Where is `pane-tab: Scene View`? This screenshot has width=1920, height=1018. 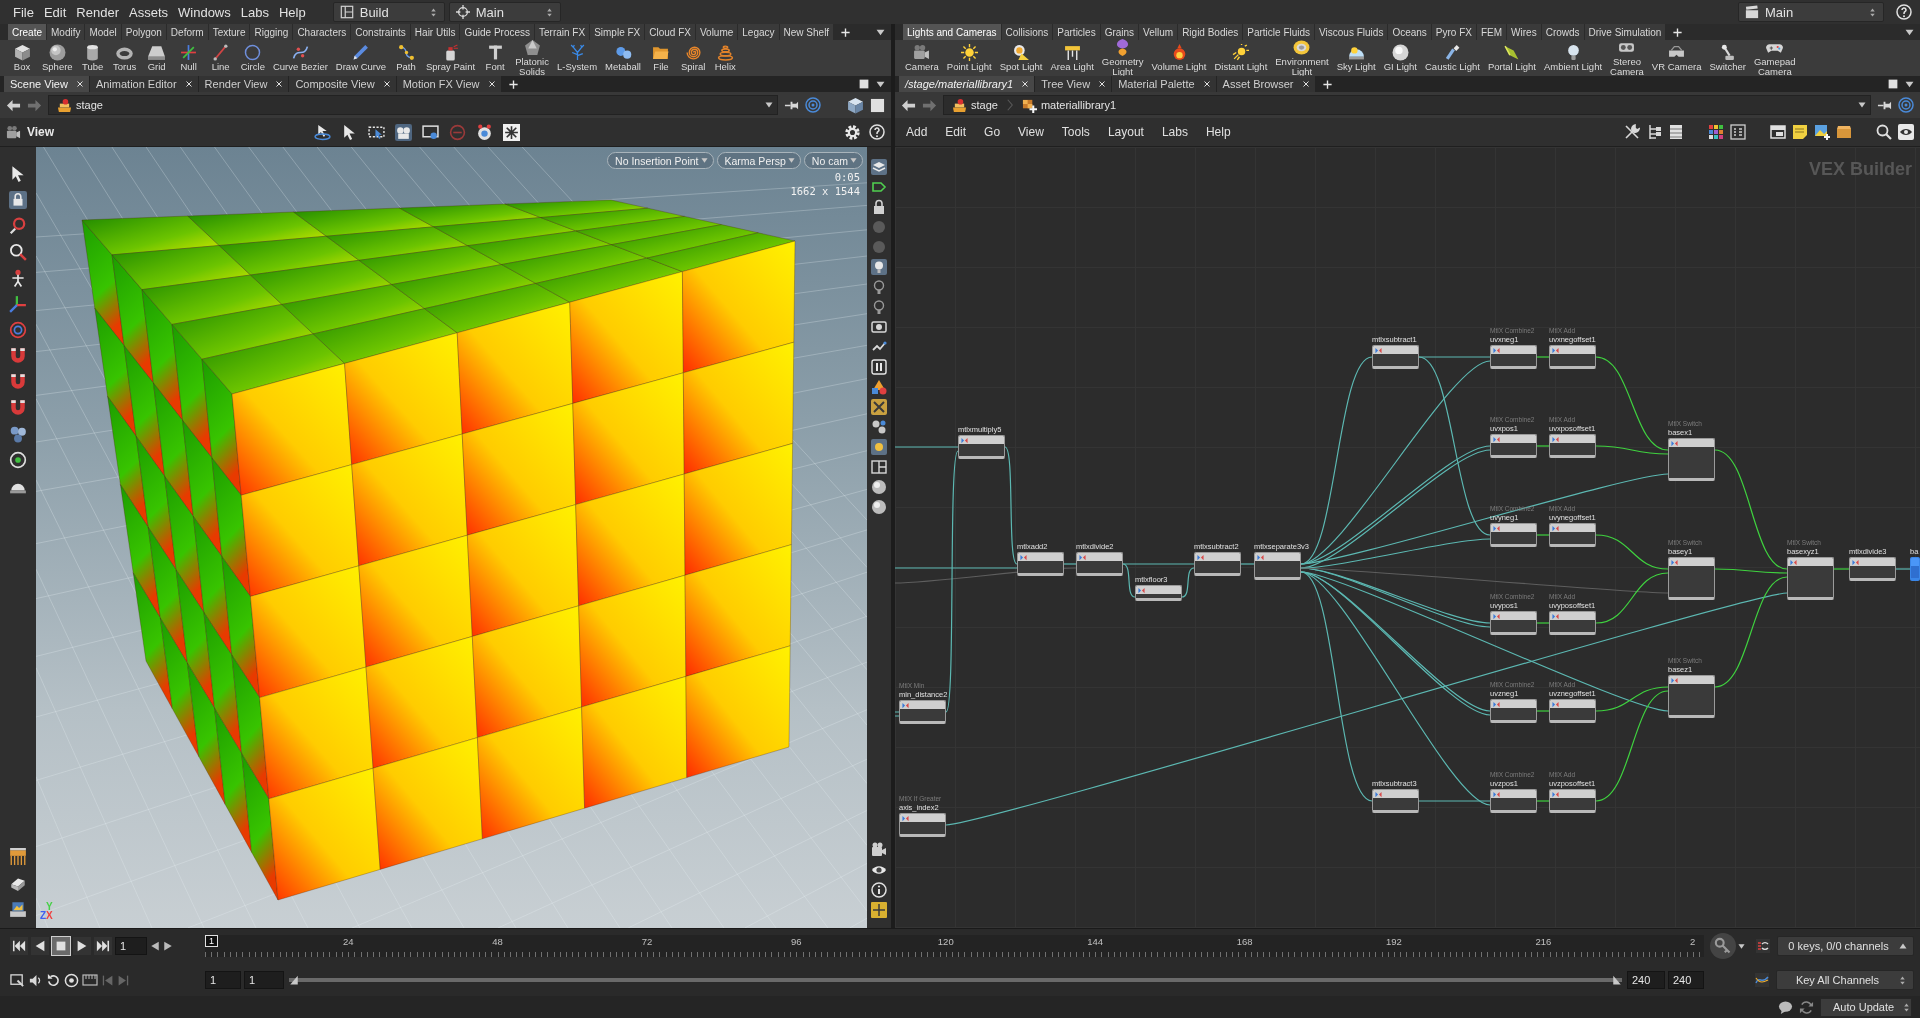 pane-tab: Scene View is located at coordinates (46, 84).